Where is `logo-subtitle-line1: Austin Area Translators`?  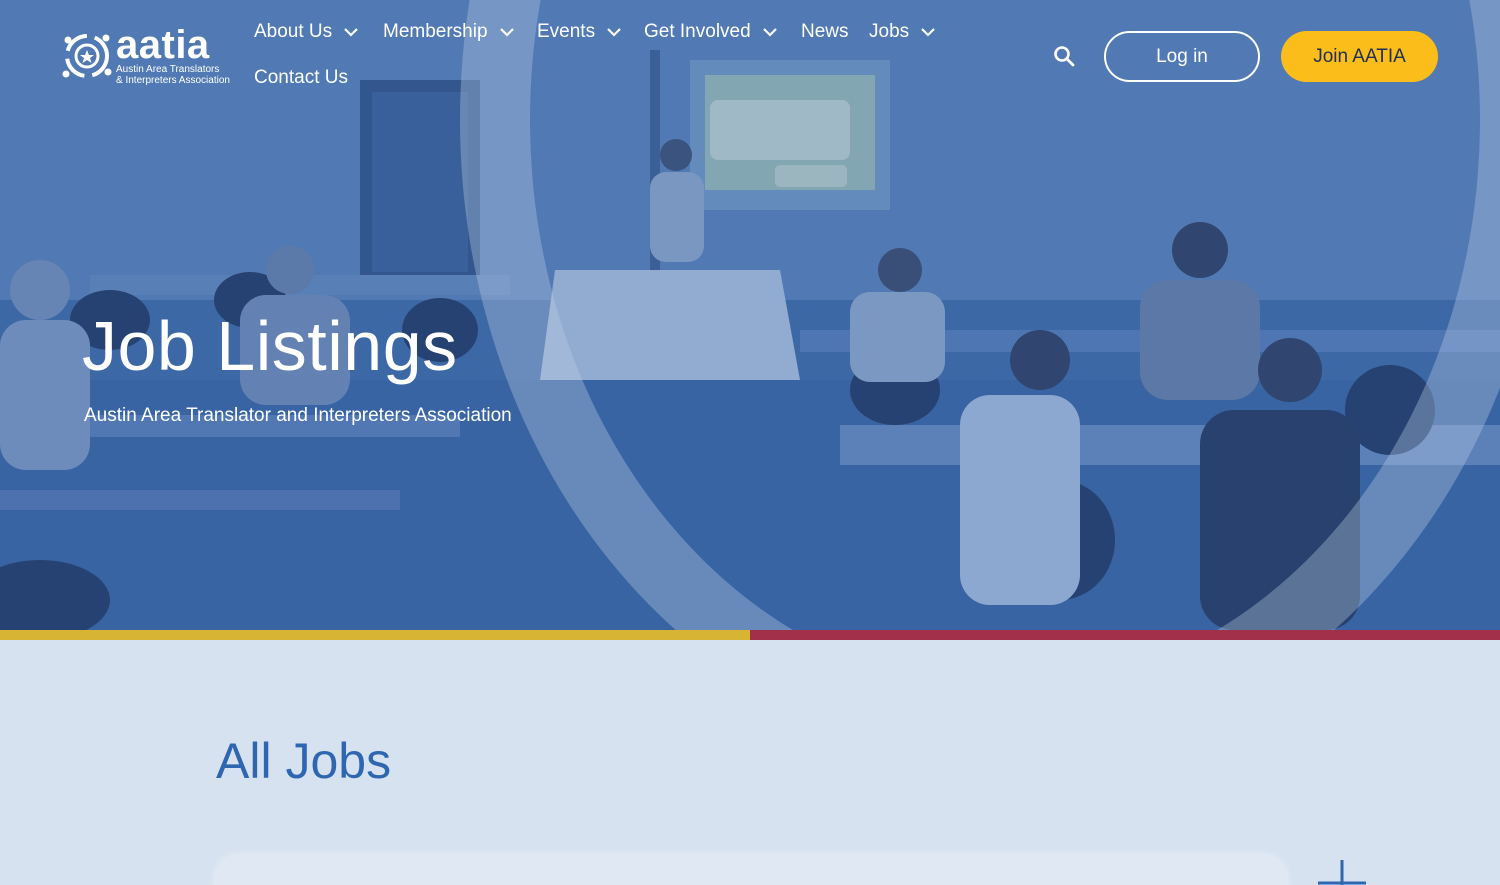
logo-subtitle-line1: Austin Area Translators is located at coordinates (168, 69).